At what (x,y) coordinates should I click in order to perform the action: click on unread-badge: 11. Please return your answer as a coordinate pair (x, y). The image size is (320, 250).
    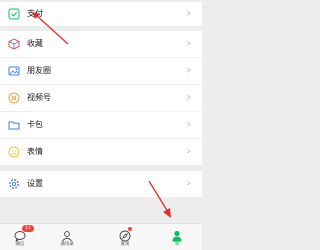
    Looking at the image, I should click on (28, 228).